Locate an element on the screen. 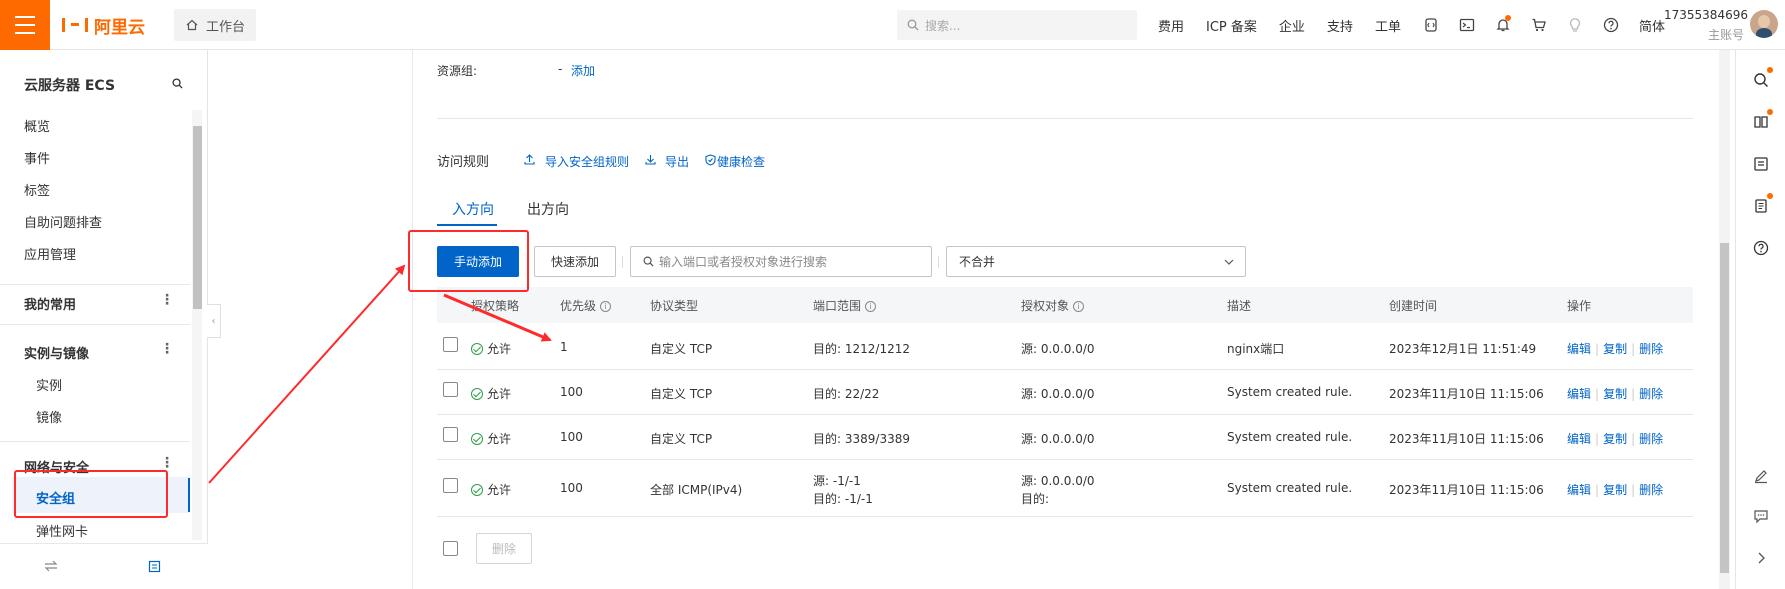 The height and width of the screenshot is (589, 1785). nav-ticket: 工单 is located at coordinates (1388, 25).